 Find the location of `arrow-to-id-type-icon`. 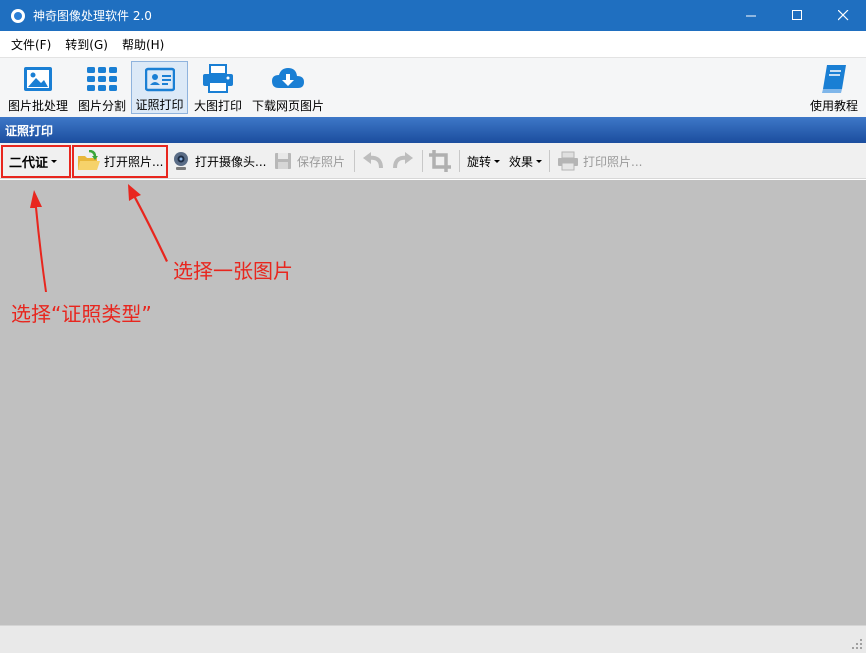

arrow-to-id-type-icon is located at coordinates (38, 241).